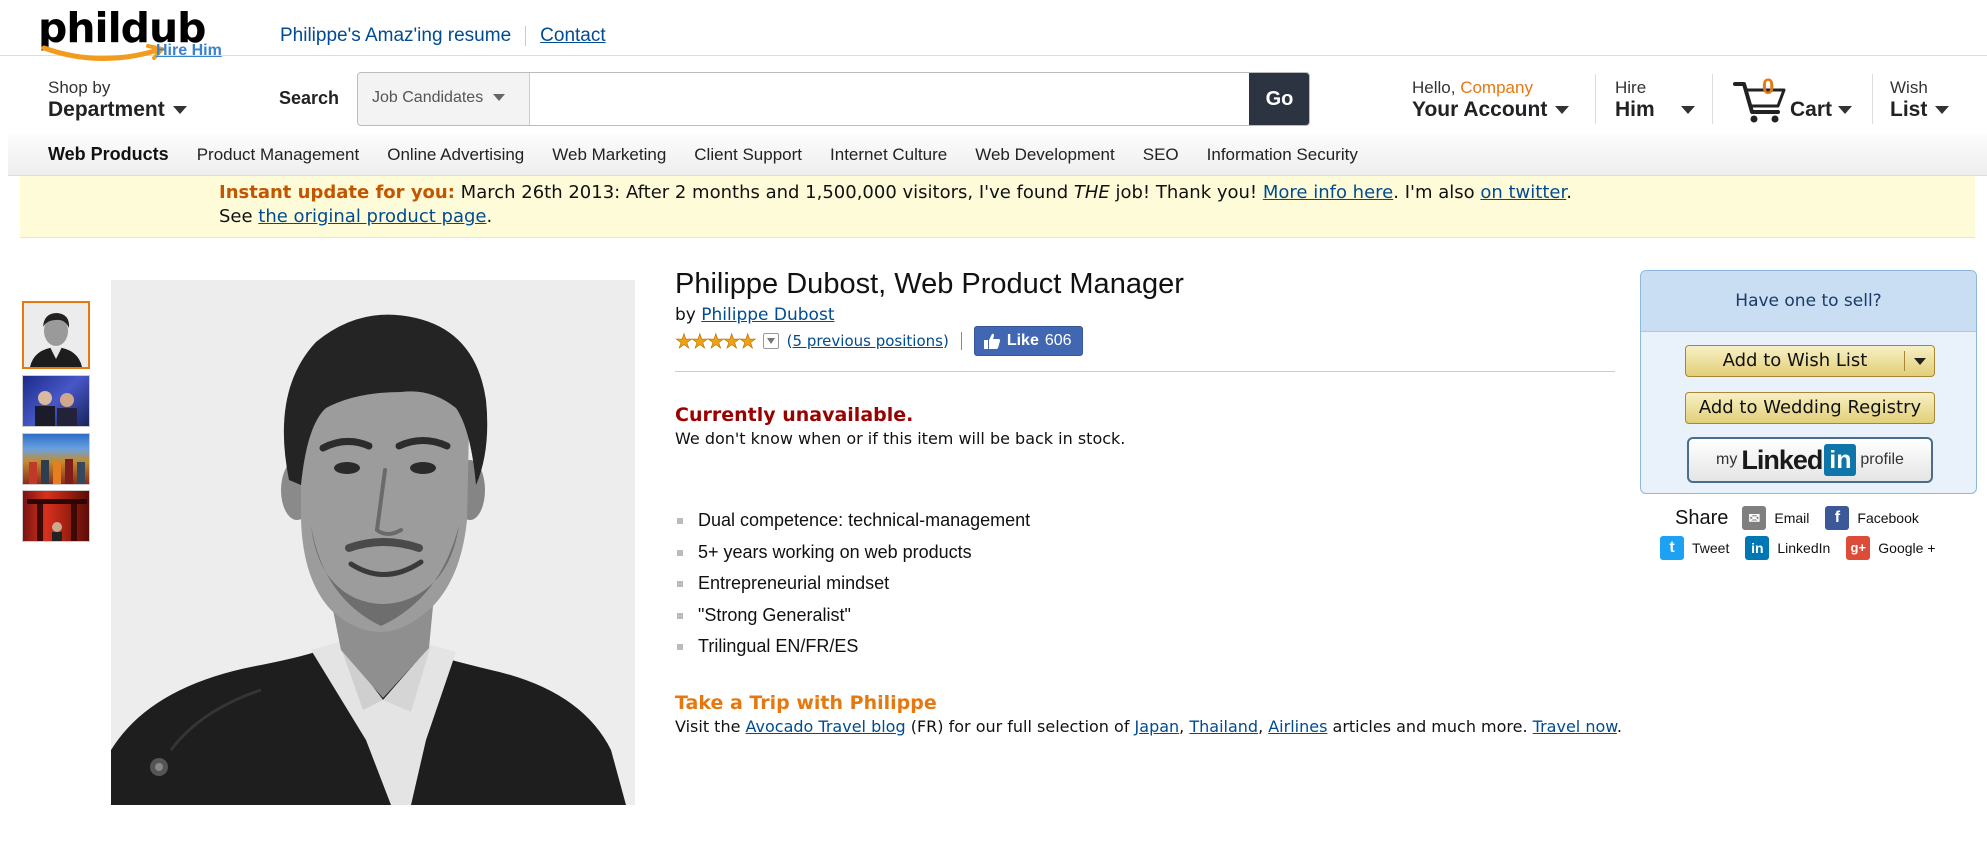 The height and width of the screenshot is (865, 1987). What do you see at coordinates (826, 726) in the screenshot?
I see `avocado-travel-blog-link: Avocado Travel blog` at bounding box center [826, 726].